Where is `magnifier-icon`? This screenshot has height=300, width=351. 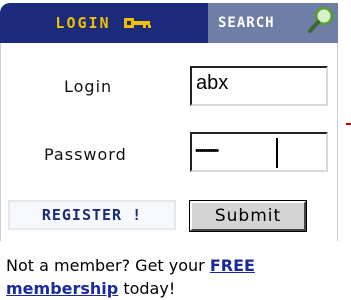 magnifier-icon is located at coordinates (321, 20).